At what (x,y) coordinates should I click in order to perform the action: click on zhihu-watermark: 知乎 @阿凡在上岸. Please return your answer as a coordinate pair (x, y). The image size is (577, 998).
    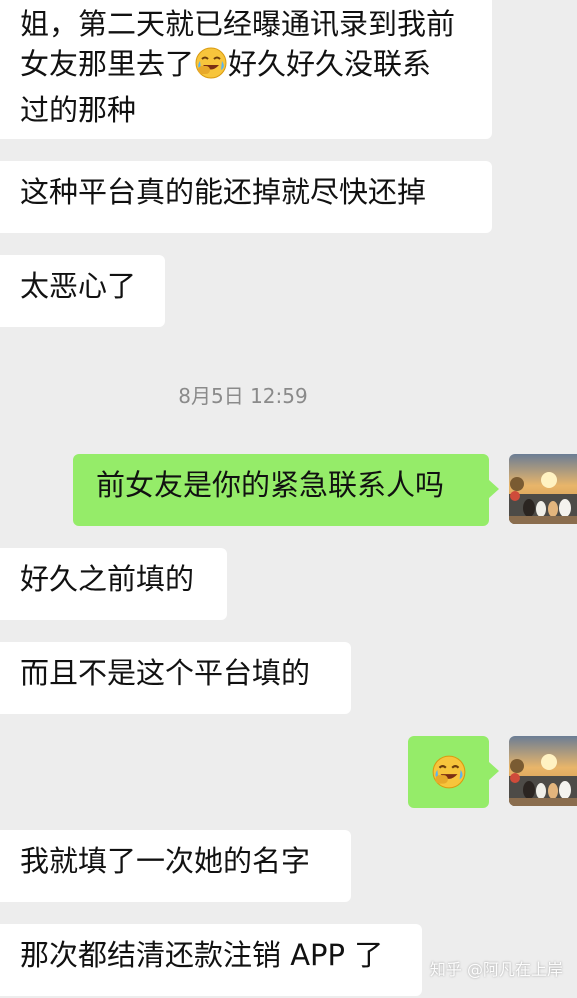
    Looking at the image, I should click on (496, 969).